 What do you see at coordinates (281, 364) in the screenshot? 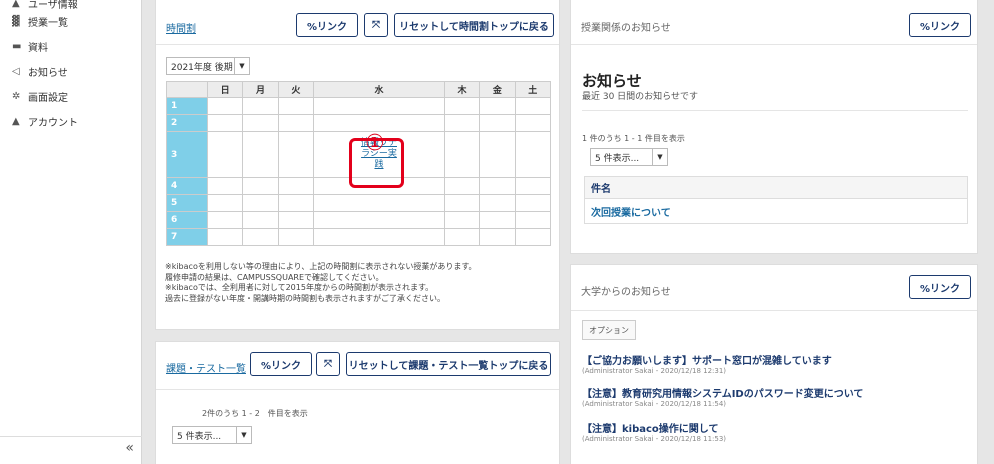
I see `assignments-link-button: %リンク` at bounding box center [281, 364].